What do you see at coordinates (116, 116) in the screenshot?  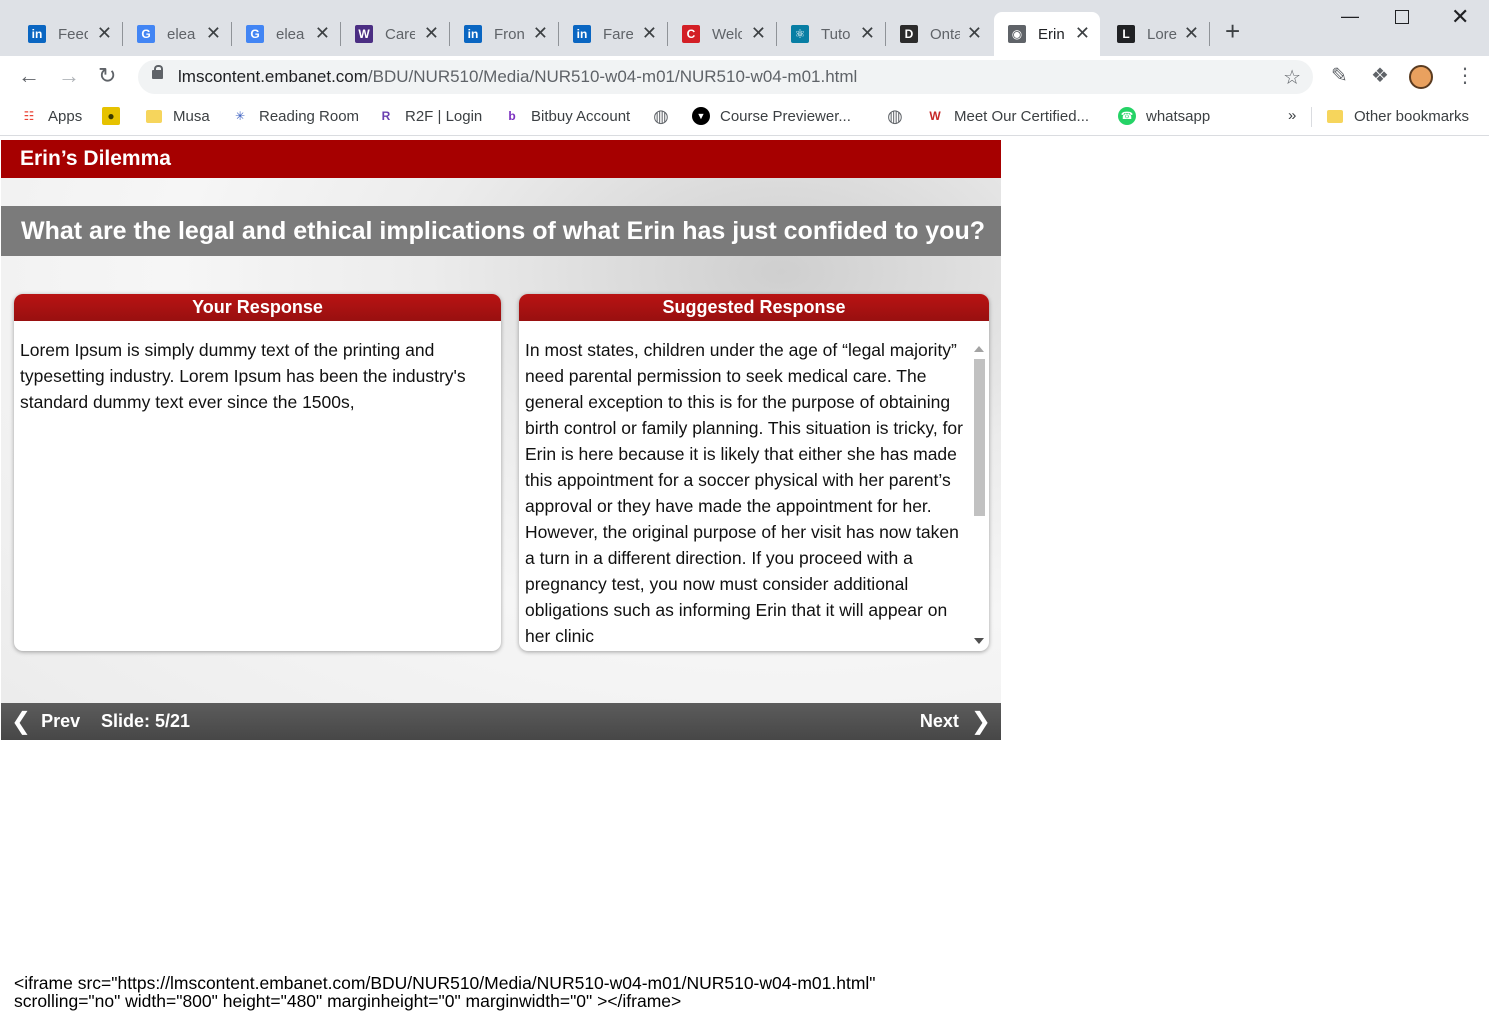 I see `bookmark-item: ●` at bounding box center [116, 116].